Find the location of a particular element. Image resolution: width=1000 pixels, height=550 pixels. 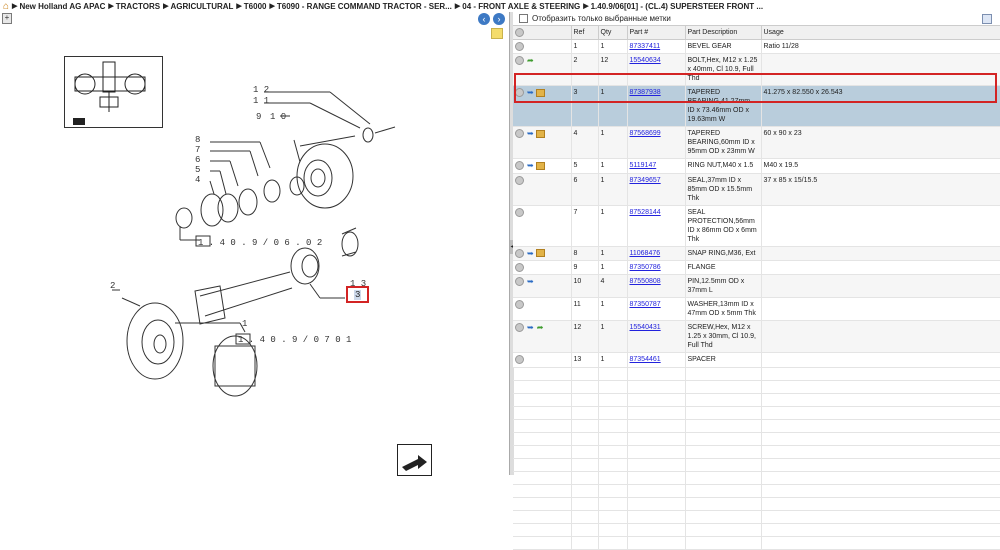

breadcrumb-item: AGRICULTURAL is located at coordinates (201, 6).